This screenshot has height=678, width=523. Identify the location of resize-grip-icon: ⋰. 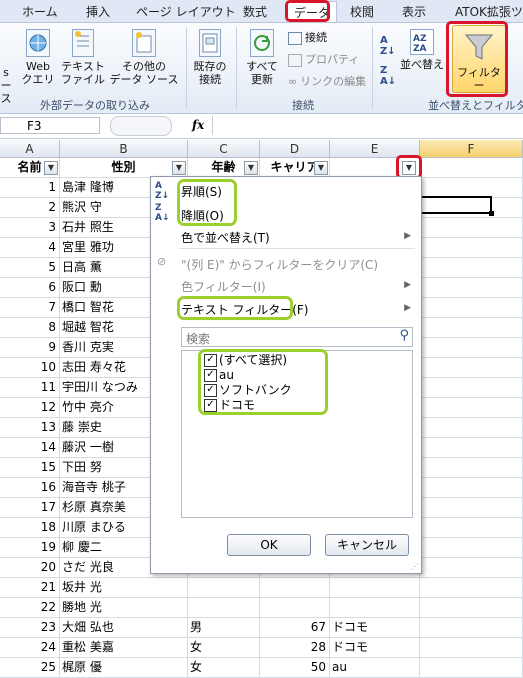
(415, 566).